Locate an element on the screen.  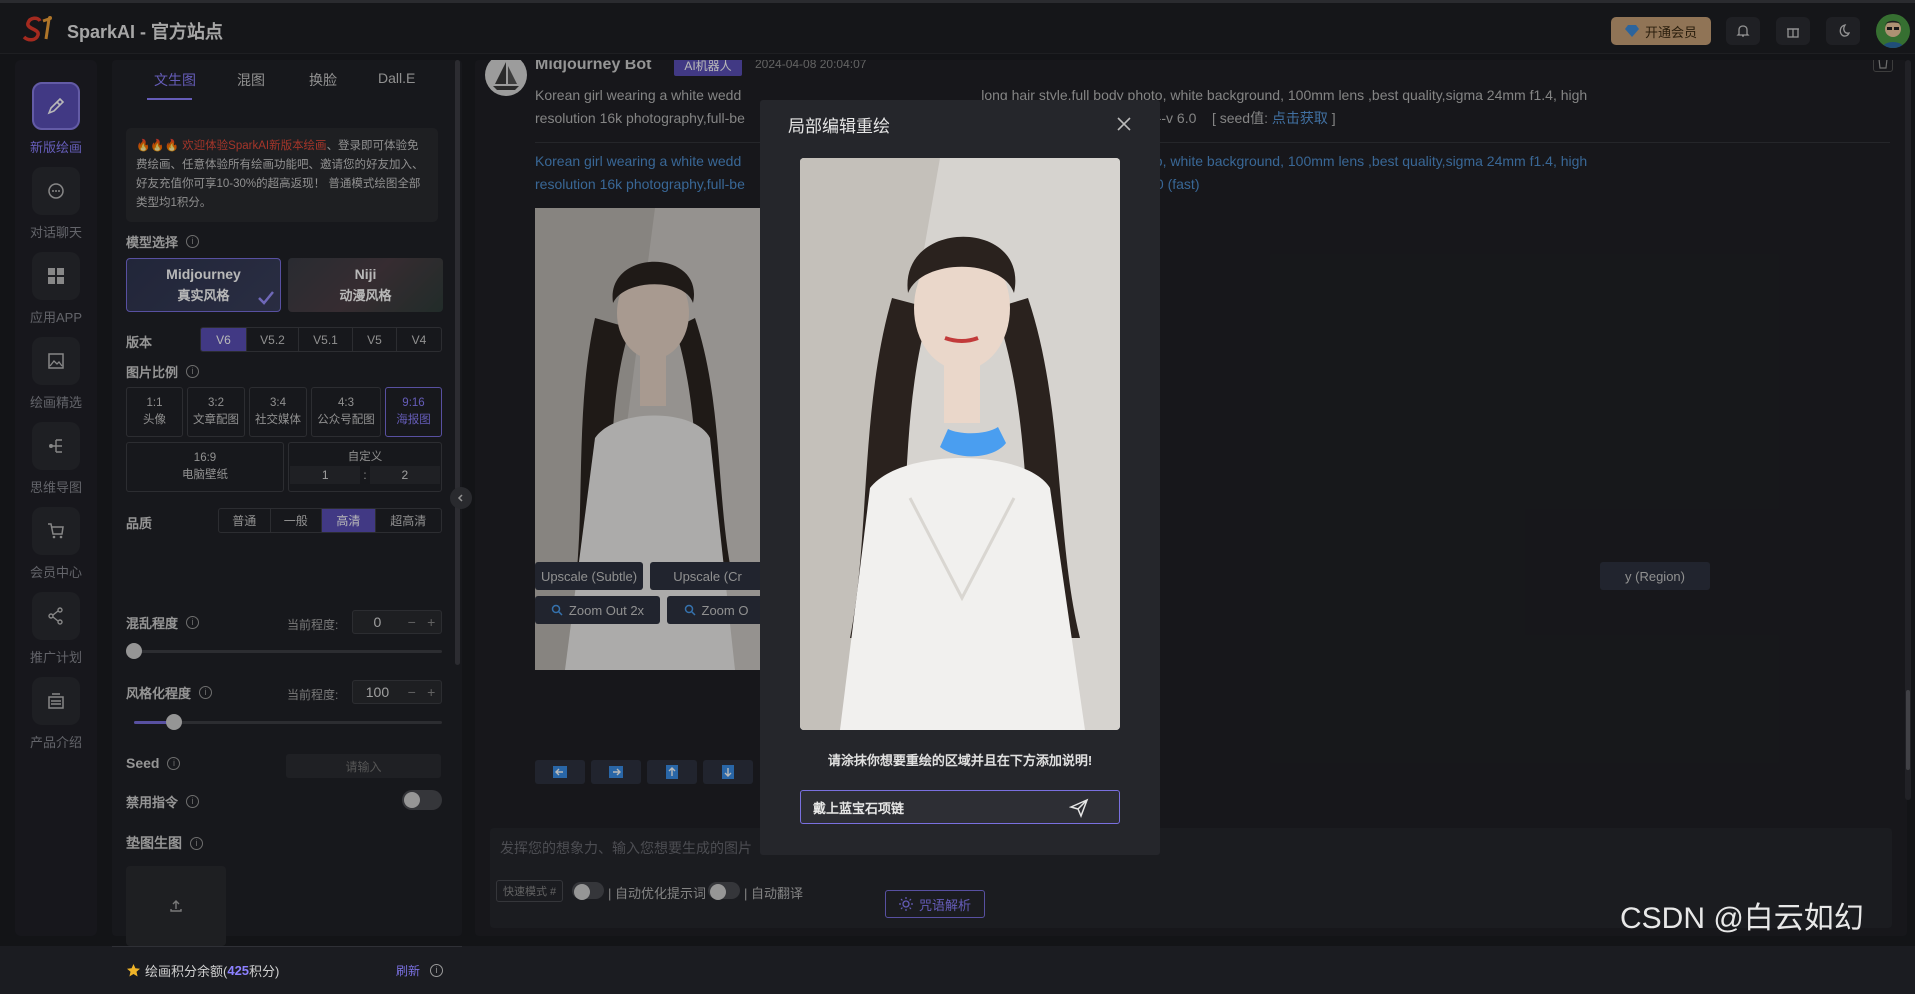
send-icon is located at coordinates (1079, 808).